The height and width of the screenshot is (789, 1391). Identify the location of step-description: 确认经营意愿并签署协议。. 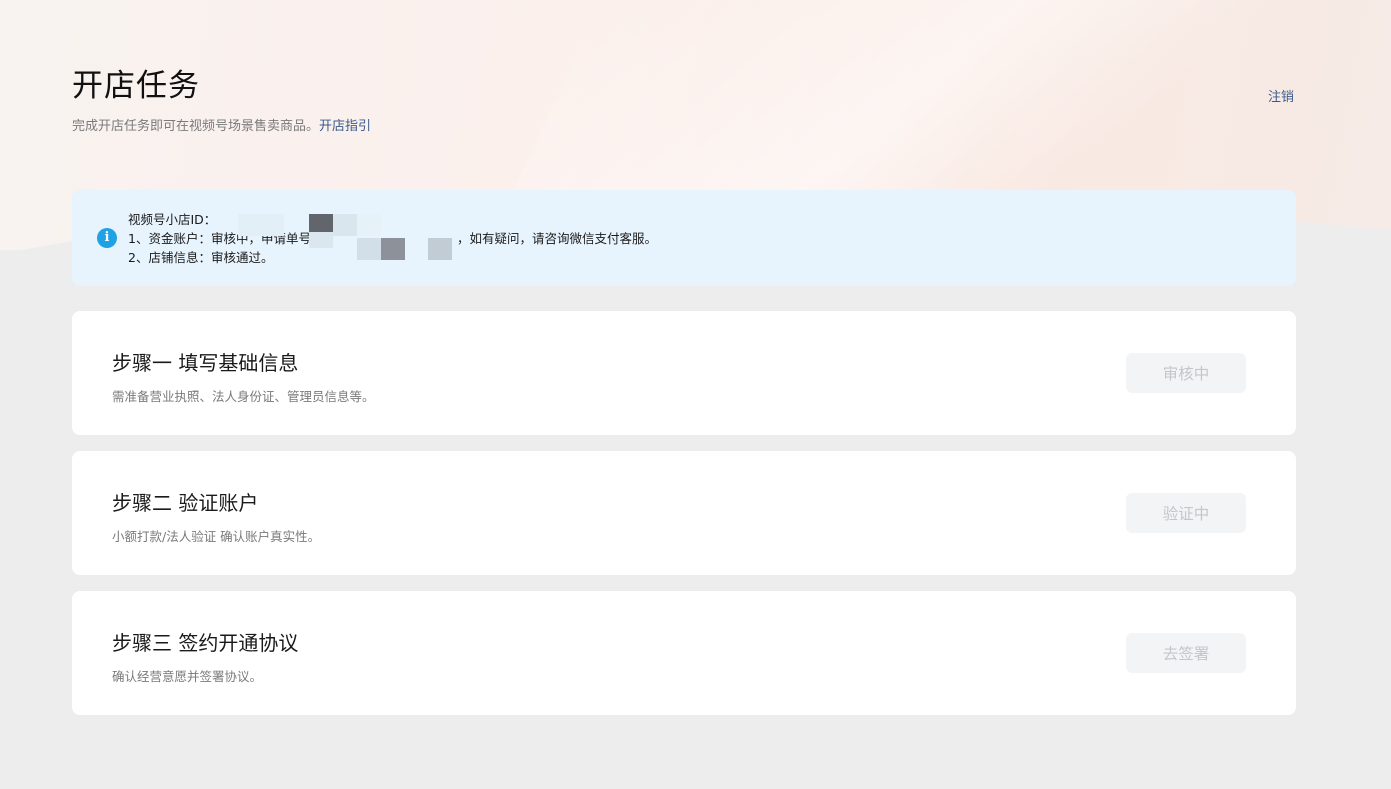
(187, 676).